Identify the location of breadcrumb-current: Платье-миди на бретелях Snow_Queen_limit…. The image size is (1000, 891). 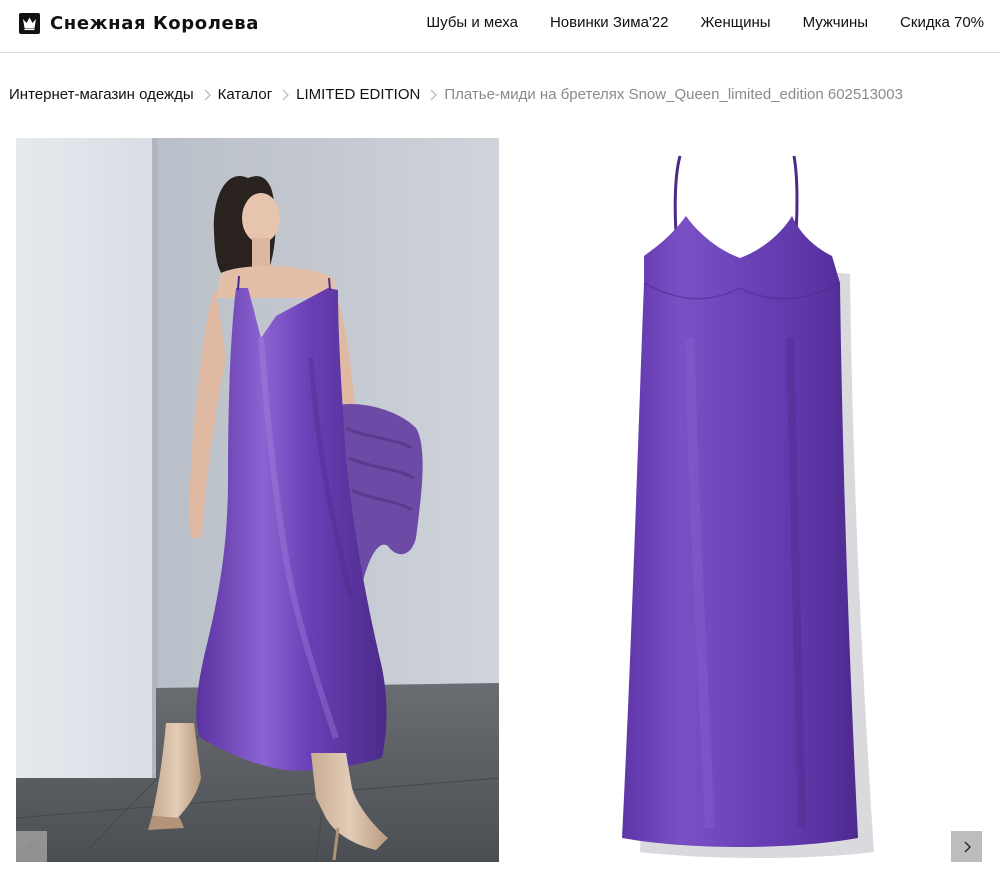
(673, 94).